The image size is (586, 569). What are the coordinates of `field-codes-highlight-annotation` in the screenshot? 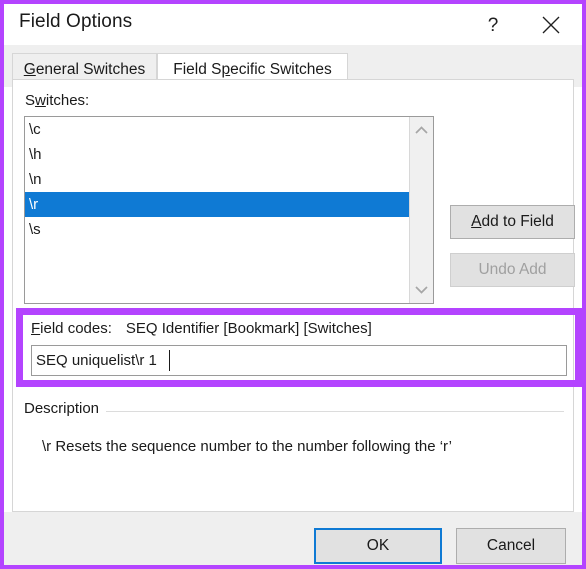 It's located at (299, 347).